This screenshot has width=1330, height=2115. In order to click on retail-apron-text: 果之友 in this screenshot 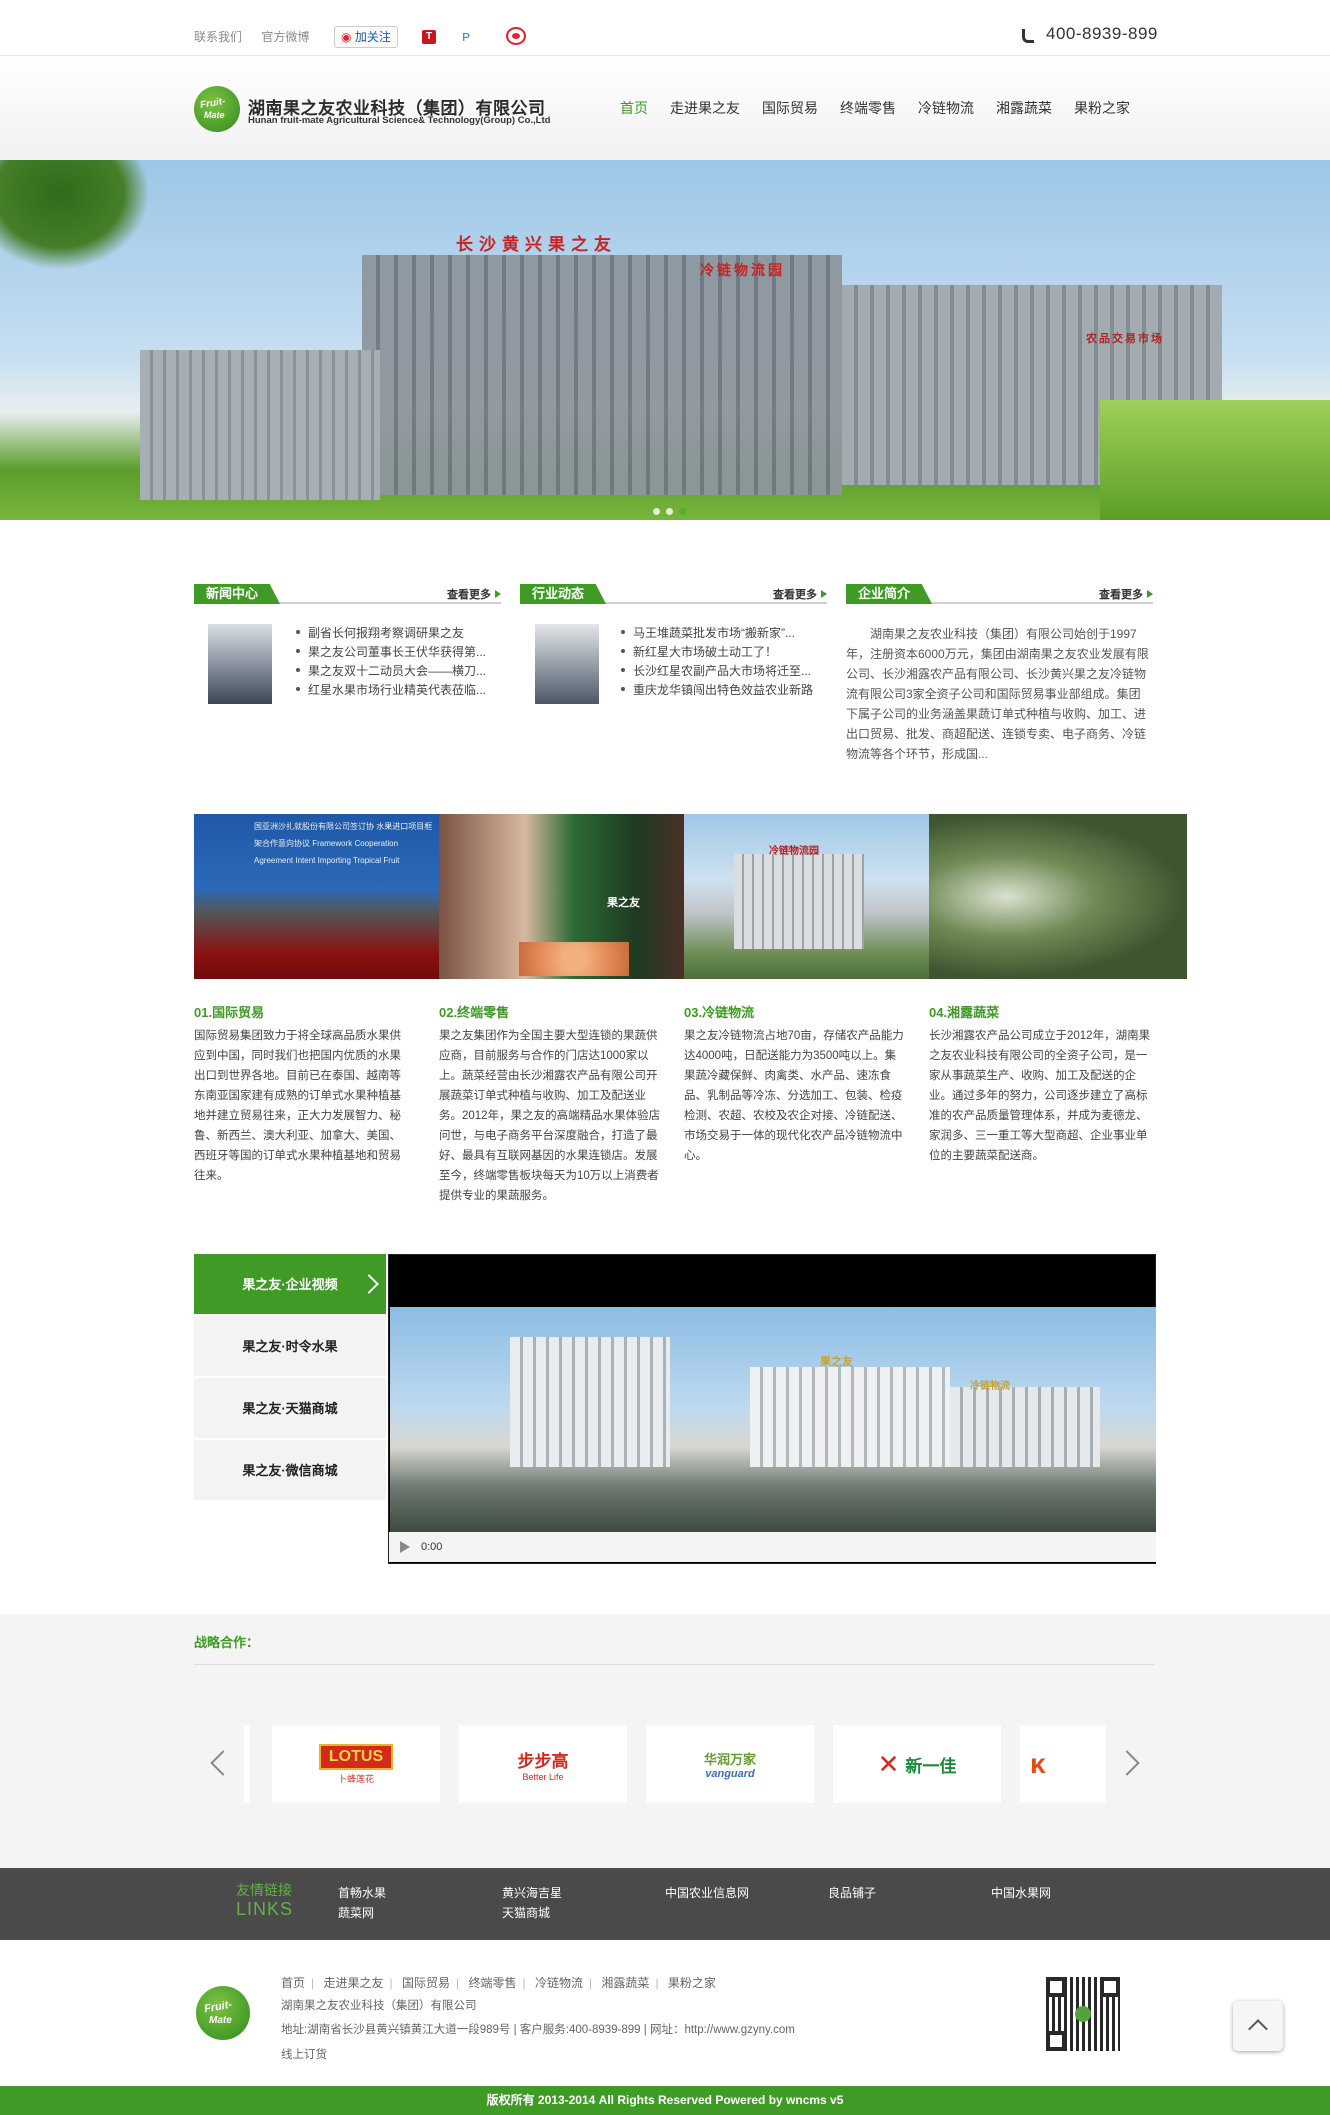, I will do `click(623, 903)`.